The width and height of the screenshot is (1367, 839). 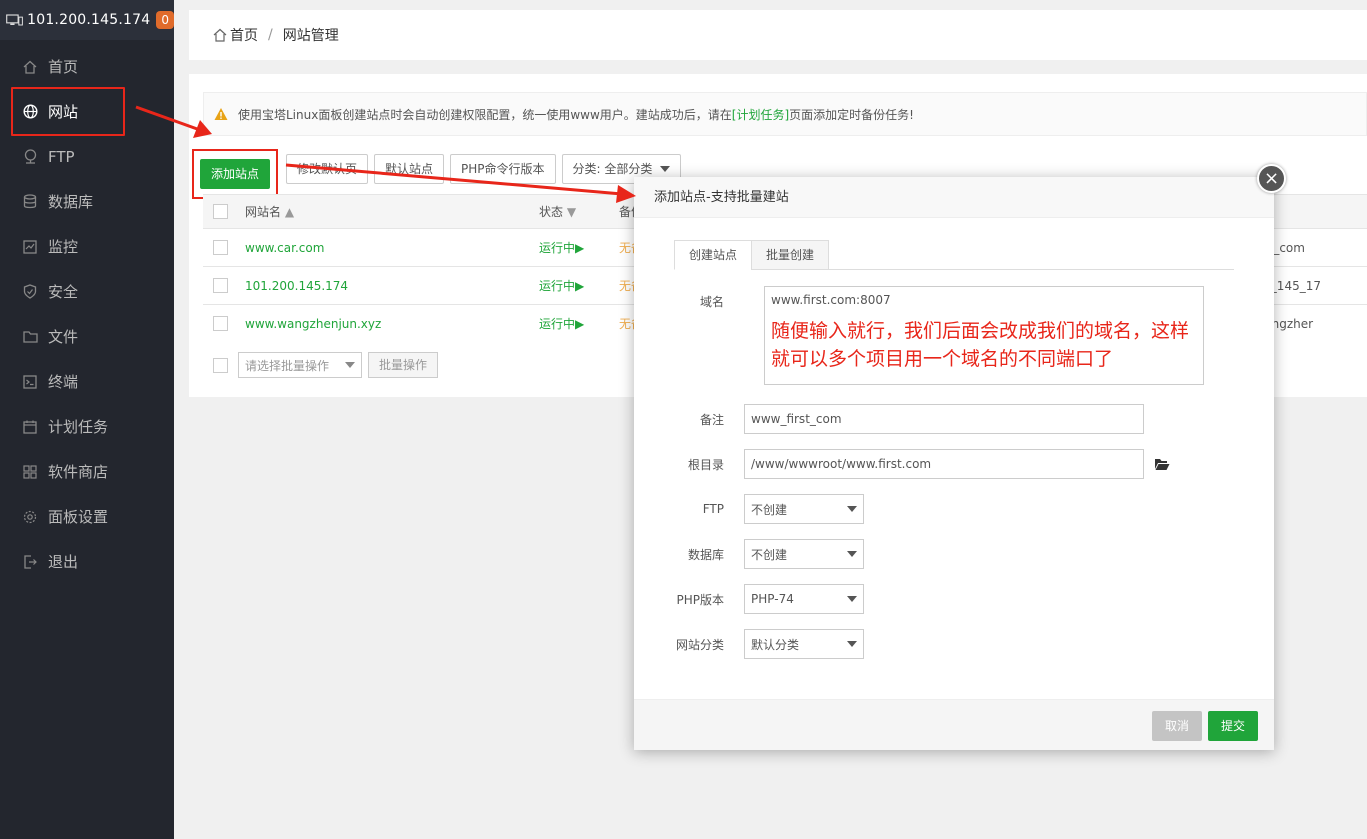 What do you see at coordinates (1162, 464) in the screenshot?
I see `folder-open-icon` at bounding box center [1162, 464].